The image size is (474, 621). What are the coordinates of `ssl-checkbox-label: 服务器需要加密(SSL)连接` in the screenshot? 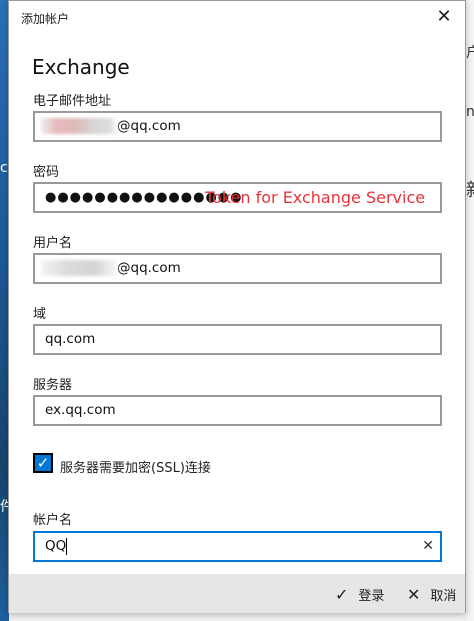 It's located at (135, 466).